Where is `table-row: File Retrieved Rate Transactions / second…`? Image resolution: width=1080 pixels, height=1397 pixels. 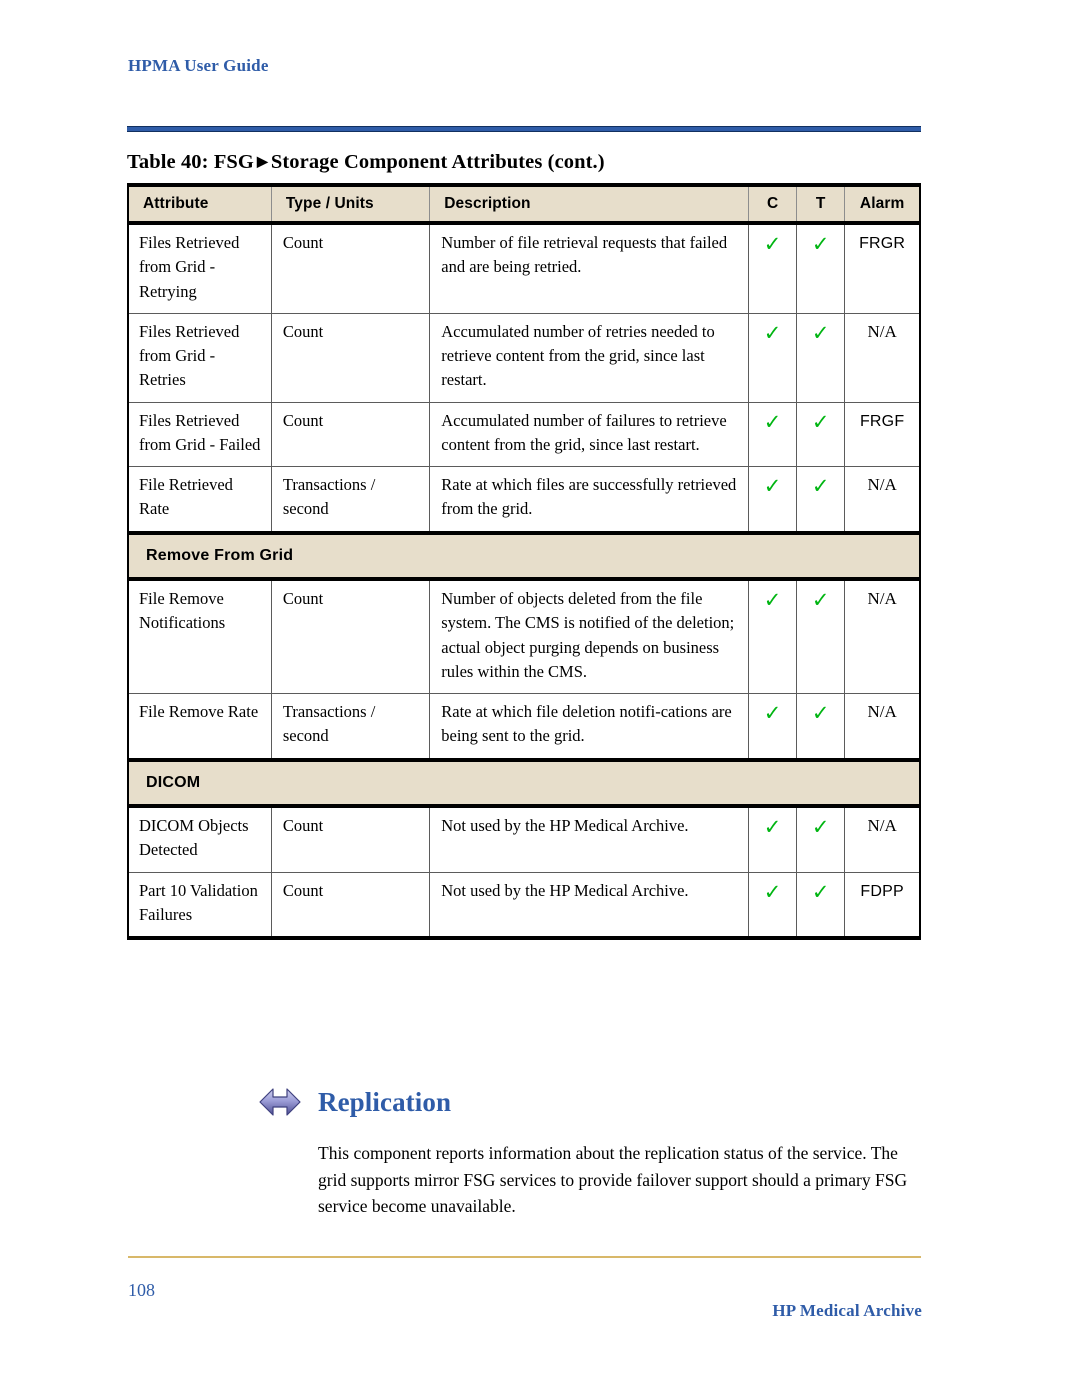 table-row: File Retrieved Rate Transactions / second… is located at coordinates (524, 499).